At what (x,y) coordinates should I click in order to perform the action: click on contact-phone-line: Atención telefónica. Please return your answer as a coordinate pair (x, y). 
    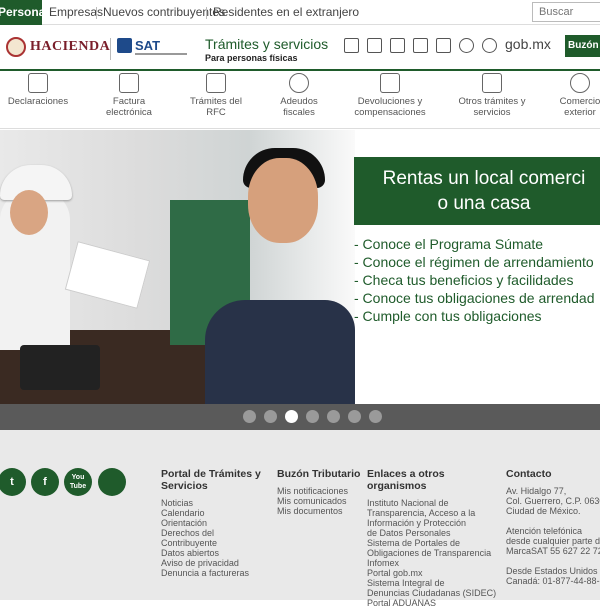
    Looking at the image, I should click on (544, 531).